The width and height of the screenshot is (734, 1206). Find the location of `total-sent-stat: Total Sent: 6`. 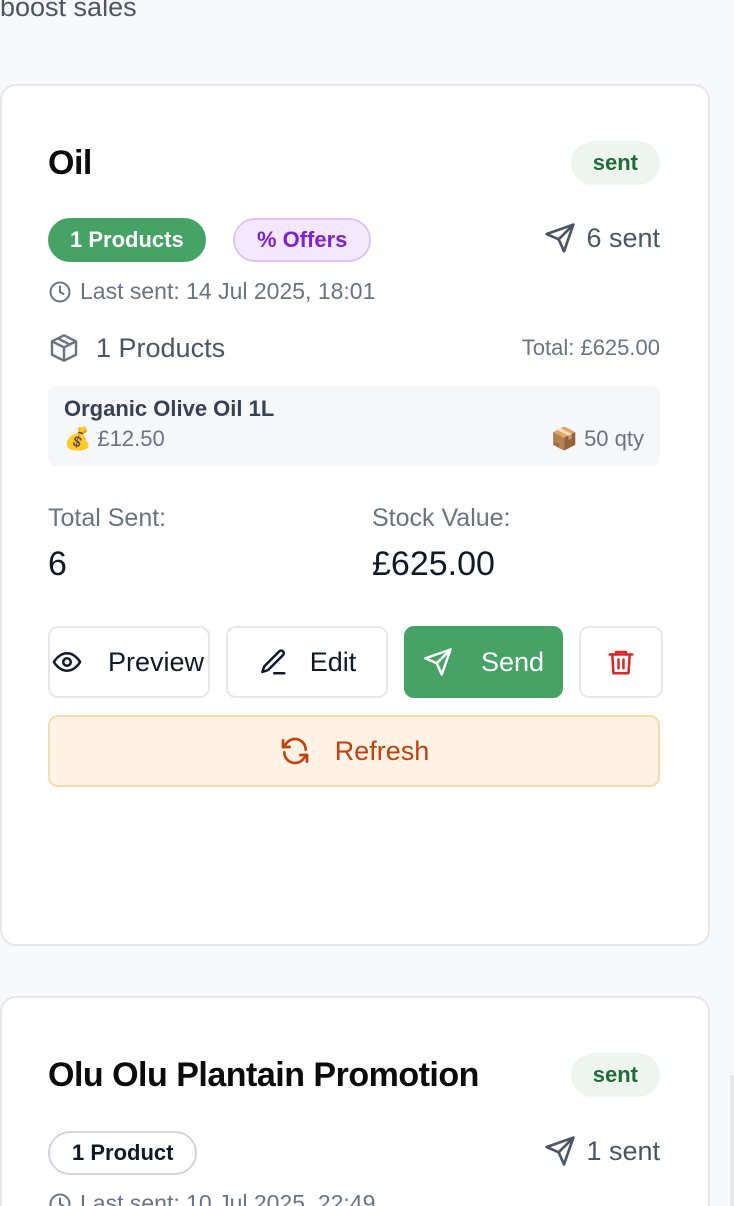

total-sent-stat: Total Sent: 6 is located at coordinates (107, 544).